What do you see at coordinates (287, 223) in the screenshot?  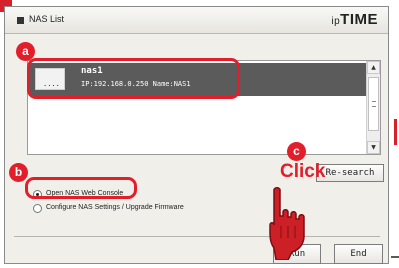 I see `pointing-hand-icon` at bounding box center [287, 223].